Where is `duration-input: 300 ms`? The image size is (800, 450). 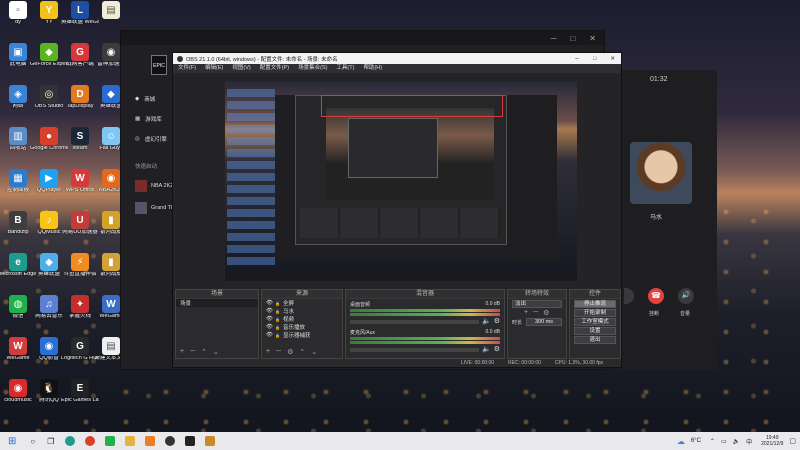
duration-input: 300 ms is located at coordinates (544, 322).